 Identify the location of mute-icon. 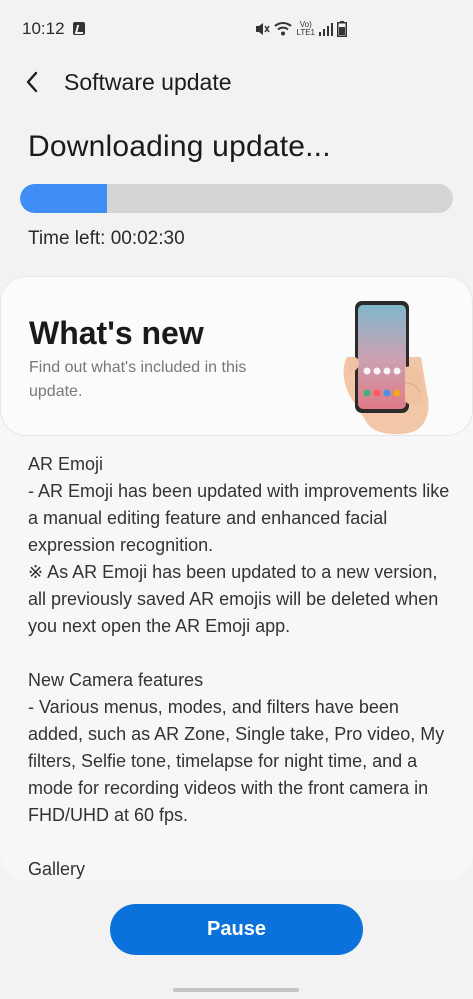
(263, 29).